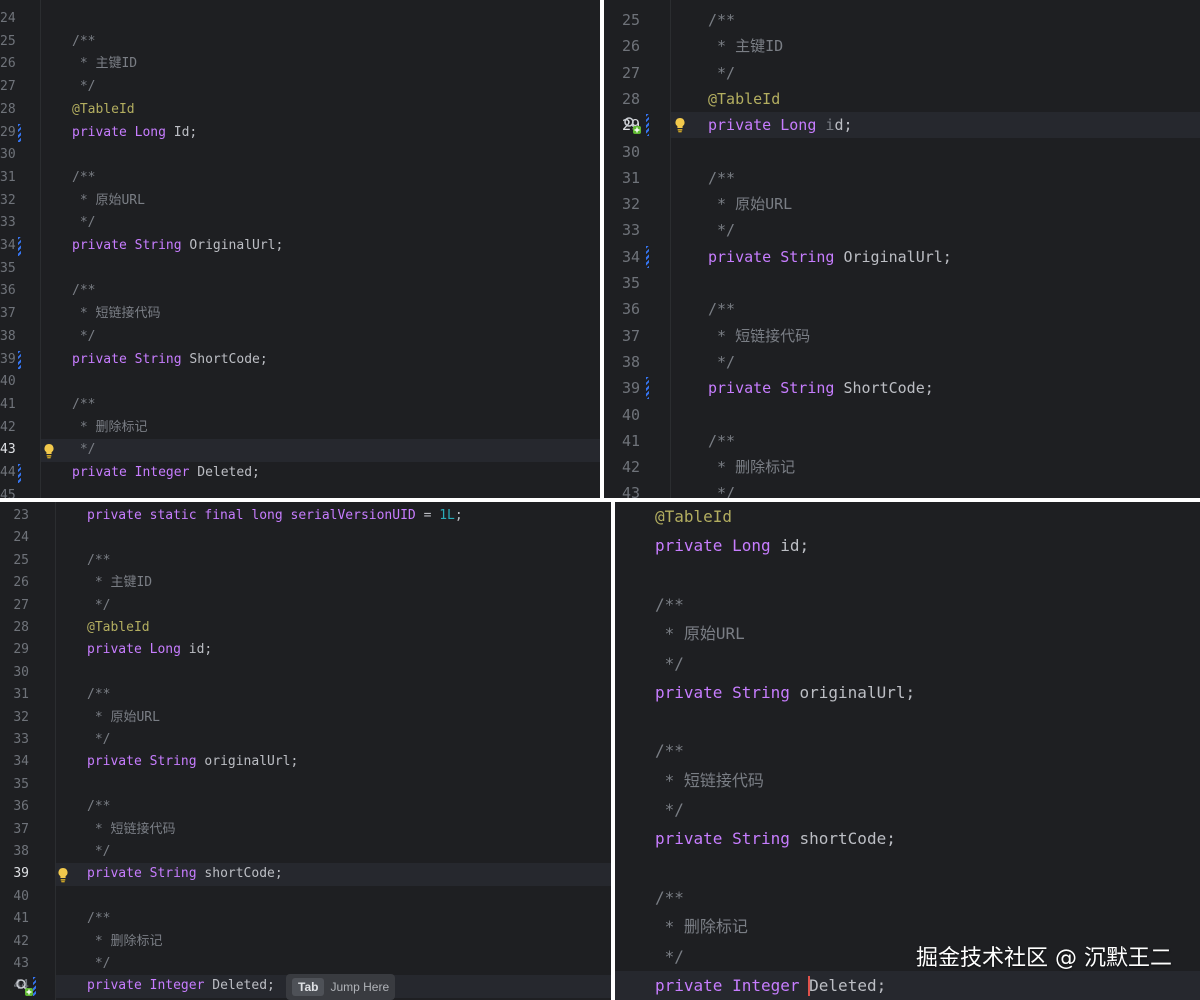 The image size is (1200, 1000). What do you see at coordinates (170, 360) in the screenshot?
I see `code-text: private String ShortCode;` at bounding box center [170, 360].